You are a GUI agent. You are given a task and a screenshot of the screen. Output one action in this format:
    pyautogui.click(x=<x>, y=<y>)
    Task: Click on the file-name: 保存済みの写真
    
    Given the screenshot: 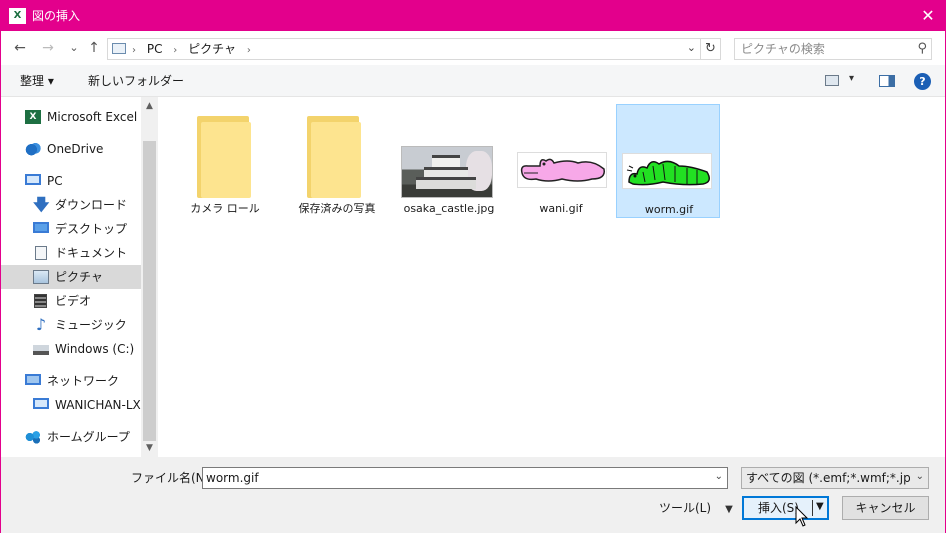 What is the action you would take?
    pyautogui.click(x=337, y=208)
    